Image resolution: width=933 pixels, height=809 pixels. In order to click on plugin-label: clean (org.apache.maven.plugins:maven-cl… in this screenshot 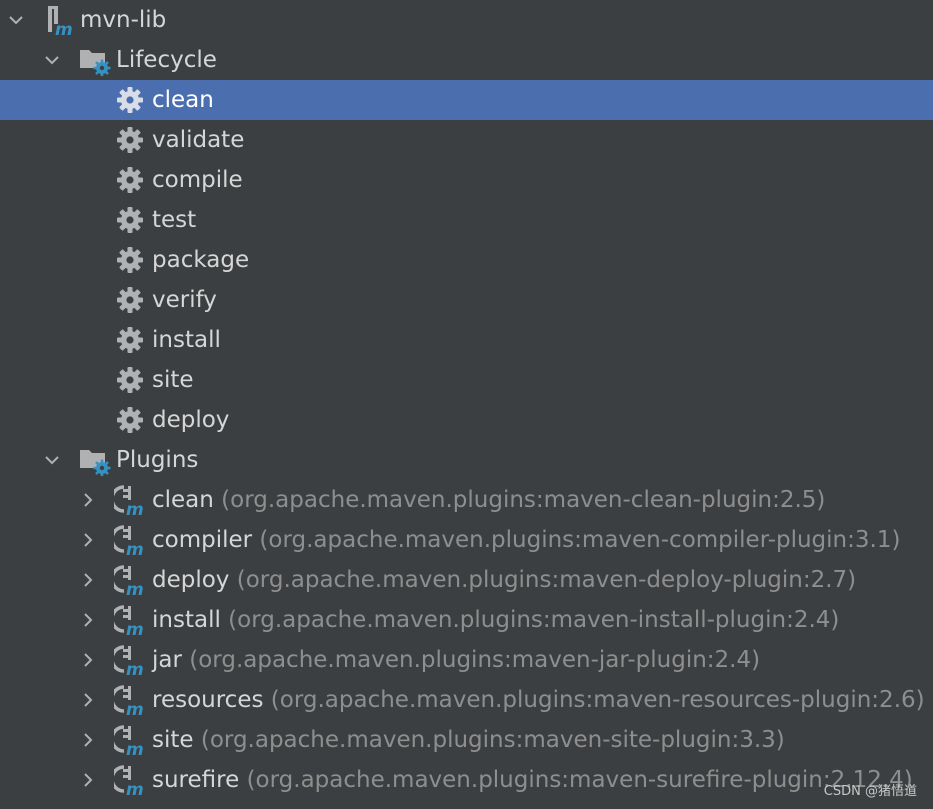, I will do `click(488, 500)`.